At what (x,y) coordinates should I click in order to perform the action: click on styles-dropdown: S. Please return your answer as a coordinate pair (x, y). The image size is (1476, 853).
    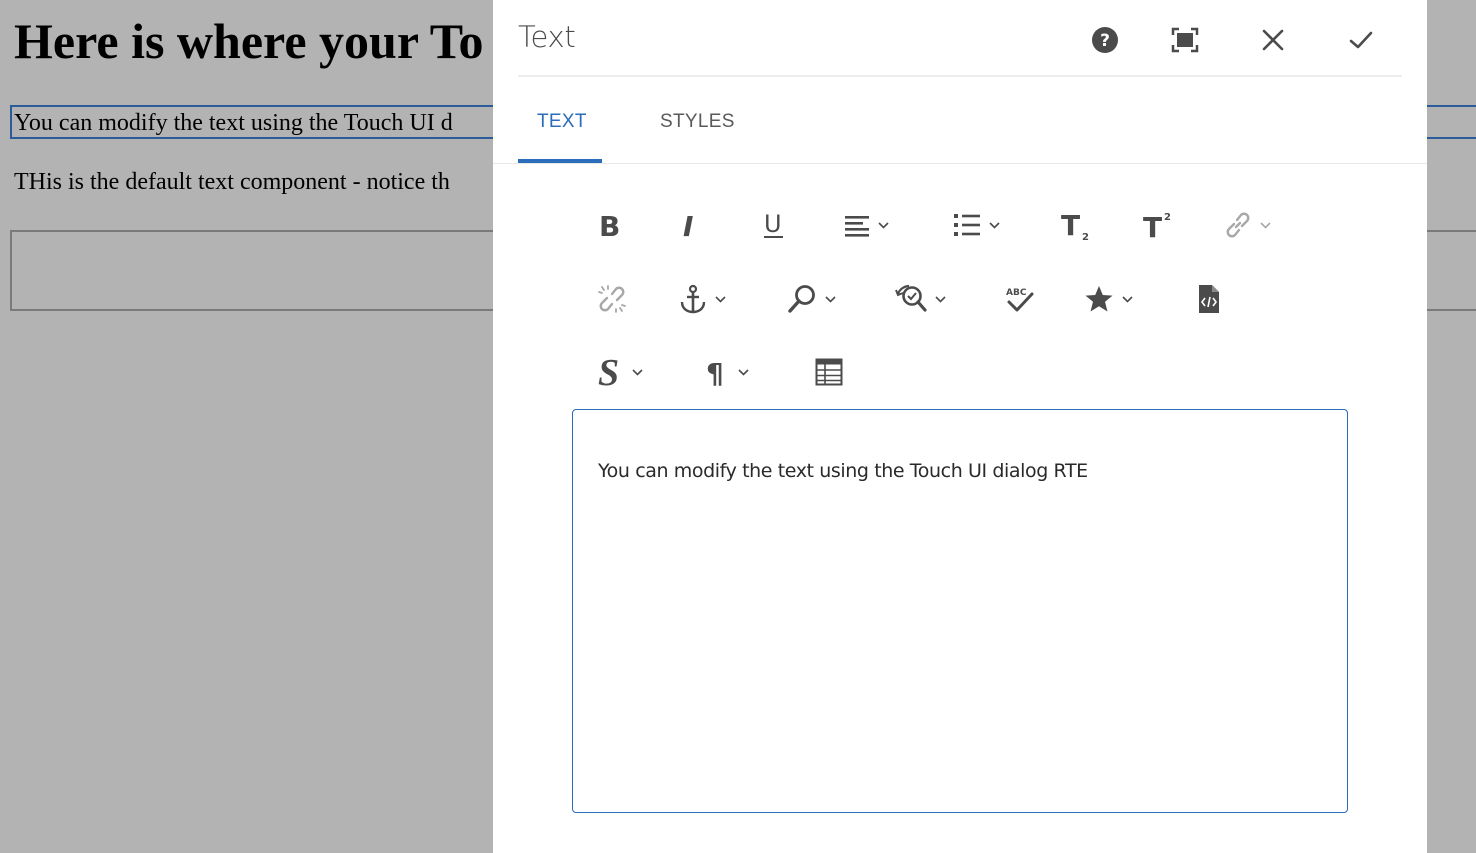
    Looking at the image, I should click on (620, 372).